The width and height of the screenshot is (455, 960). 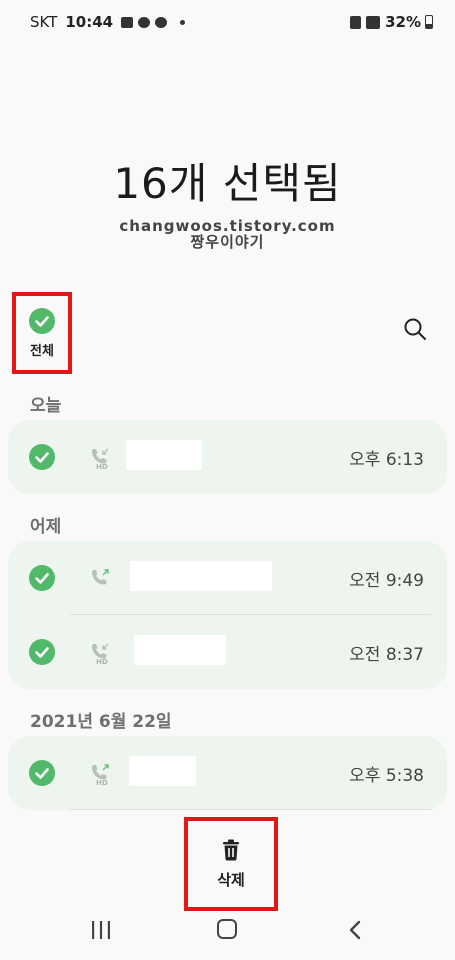 I want to click on alarm-icon, so click(x=356, y=22).